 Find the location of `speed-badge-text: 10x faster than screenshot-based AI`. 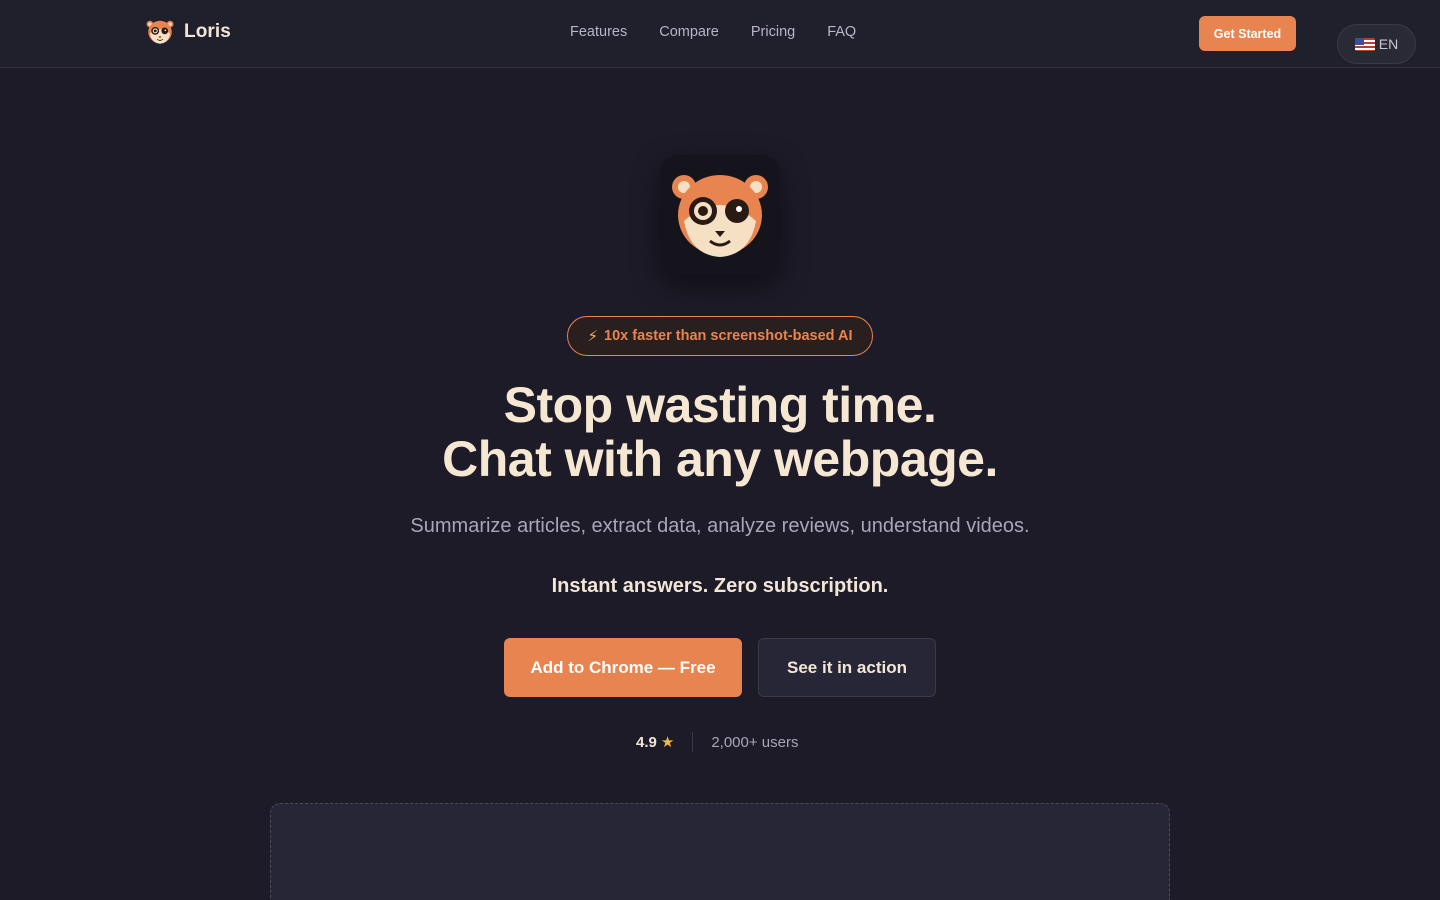

speed-badge-text: 10x faster than screenshot-based AI is located at coordinates (728, 336).